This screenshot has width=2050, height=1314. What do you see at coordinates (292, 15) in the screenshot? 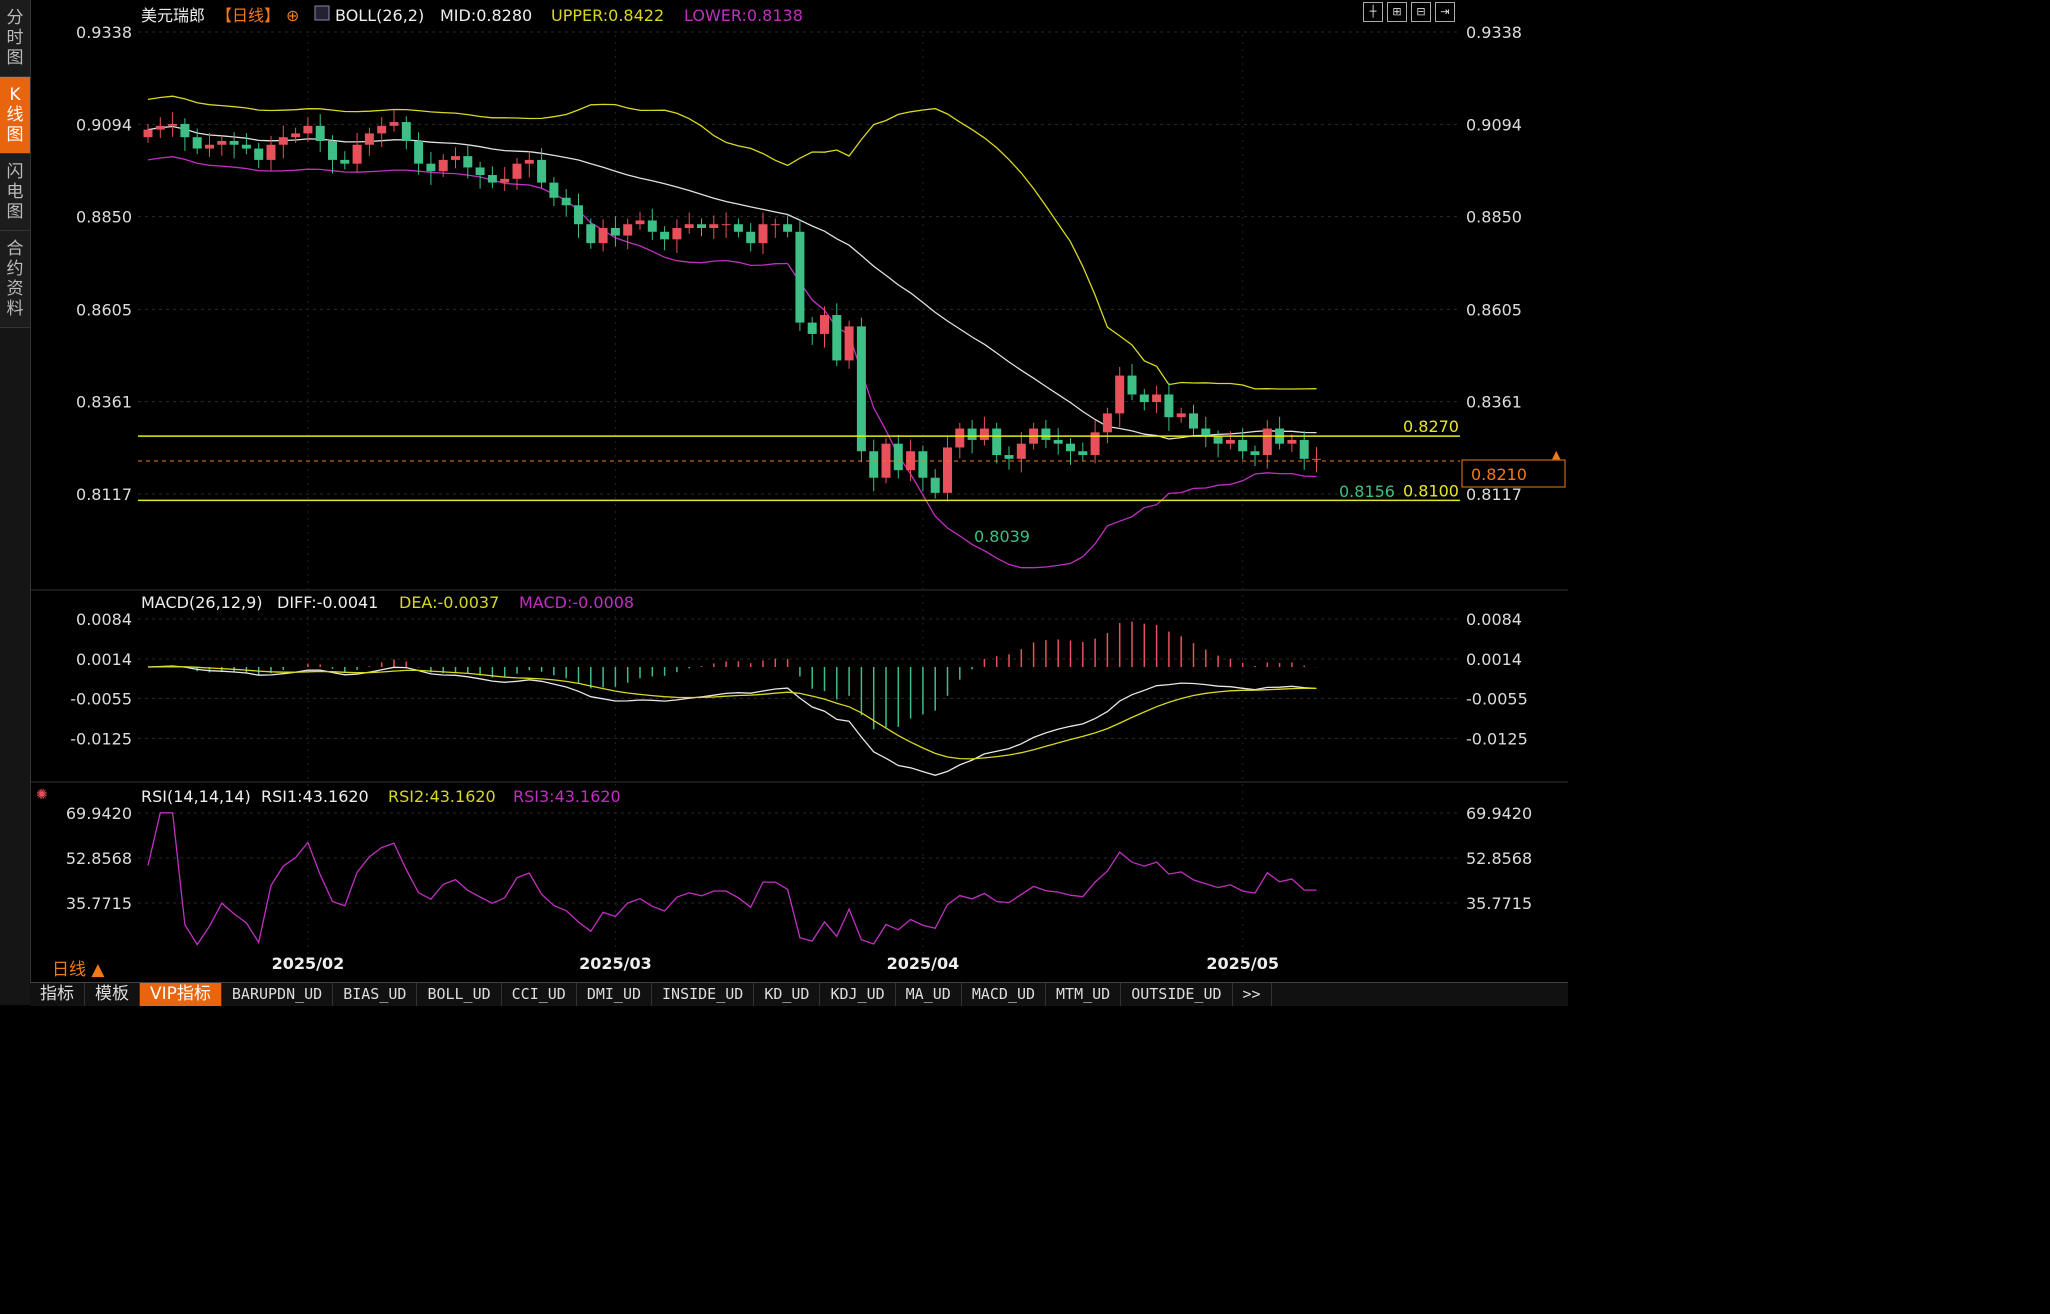
I see `settings-icon: ⊕` at bounding box center [292, 15].